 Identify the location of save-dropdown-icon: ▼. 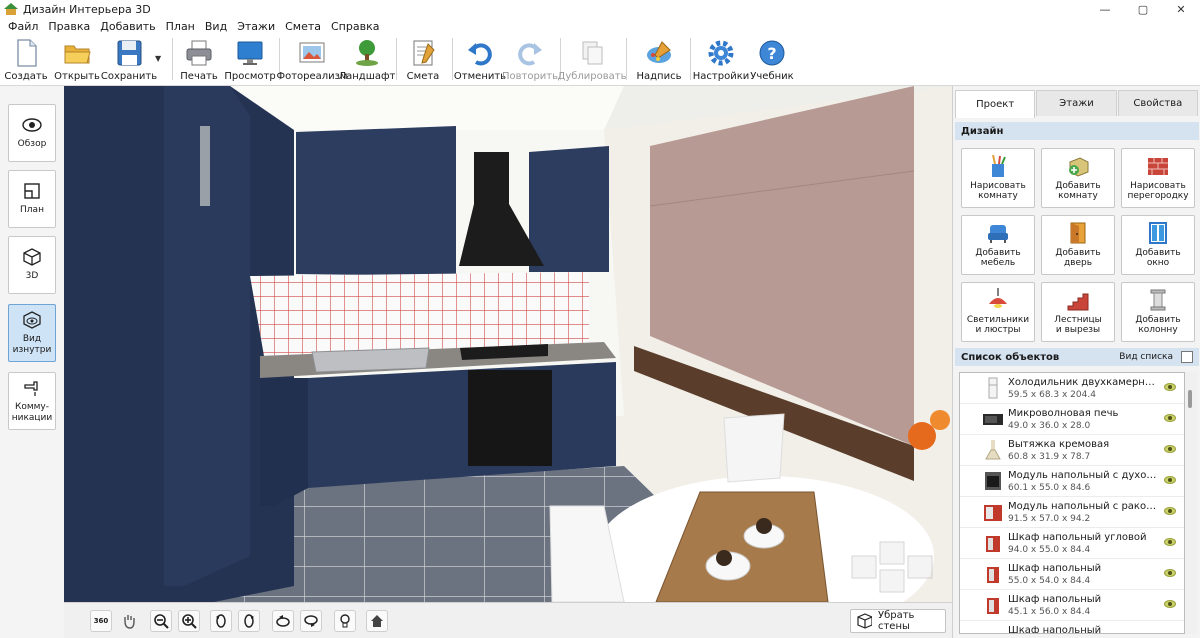
(158, 58).